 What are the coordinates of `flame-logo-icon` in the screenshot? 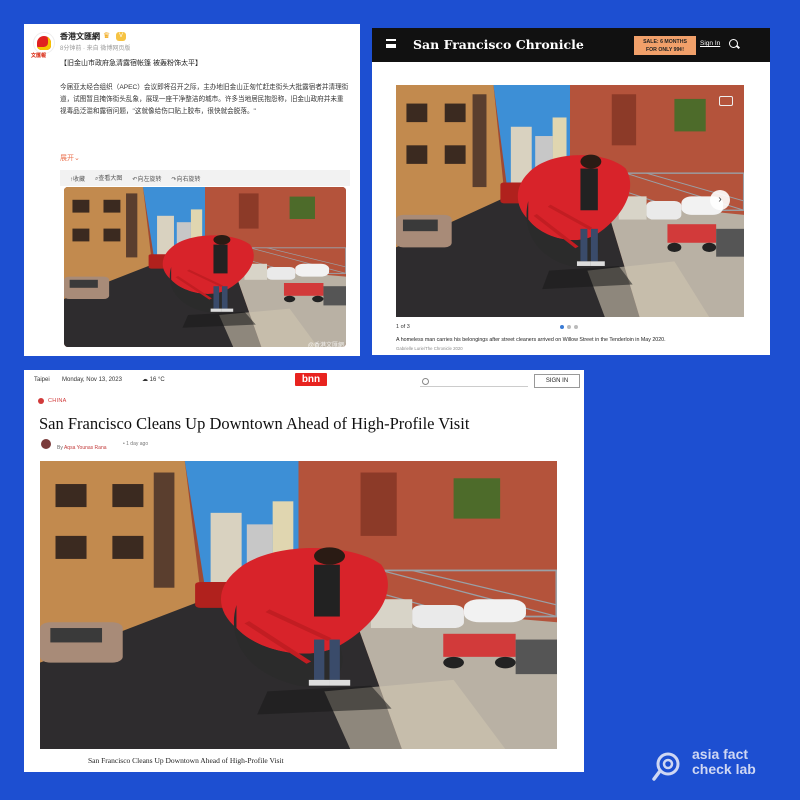 It's located at (44, 43).